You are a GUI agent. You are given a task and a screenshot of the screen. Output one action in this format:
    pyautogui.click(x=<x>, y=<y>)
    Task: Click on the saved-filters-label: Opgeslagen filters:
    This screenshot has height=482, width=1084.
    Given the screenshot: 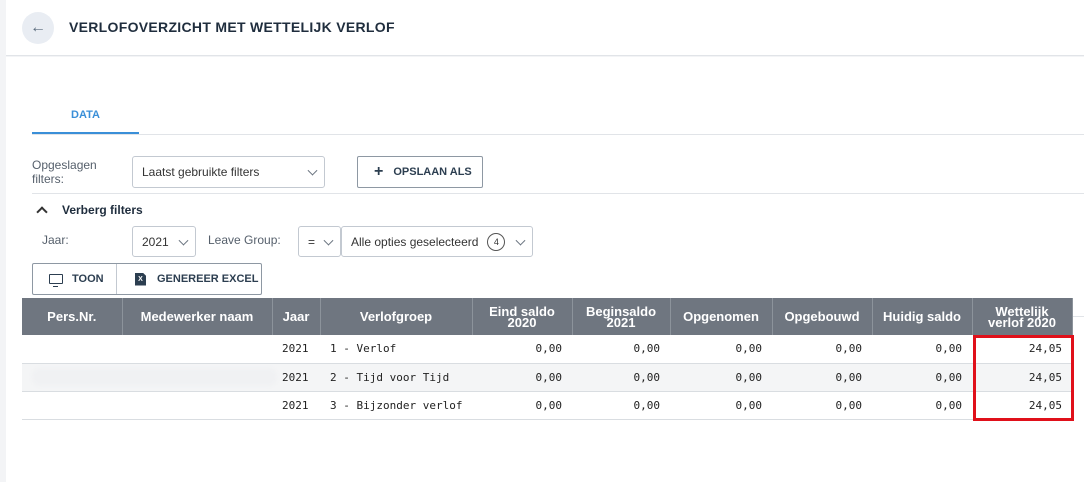 What is the action you would take?
    pyautogui.click(x=64, y=172)
    